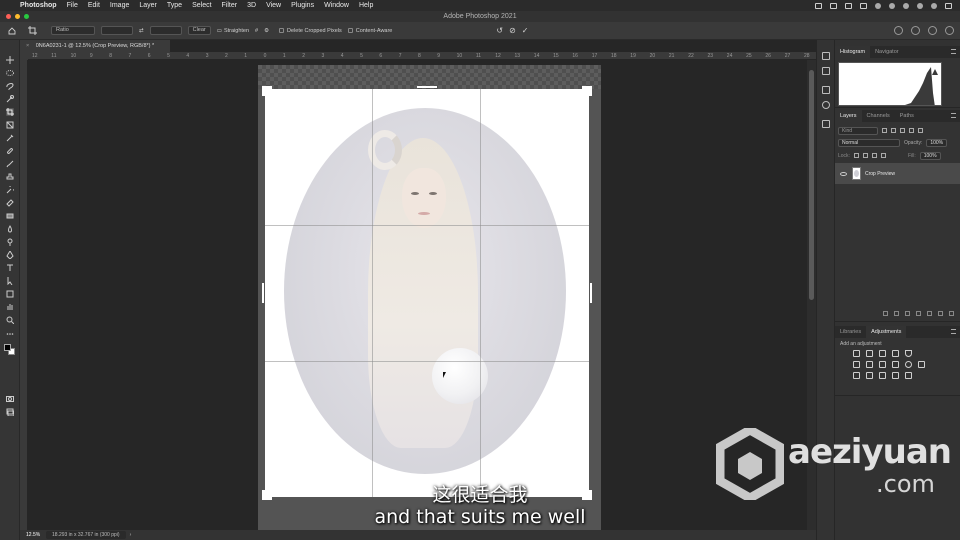 The height and width of the screenshot is (540, 960). Describe the element at coordinates (907, 313) in the screenshot. I see `add-mask-icon` at that location.